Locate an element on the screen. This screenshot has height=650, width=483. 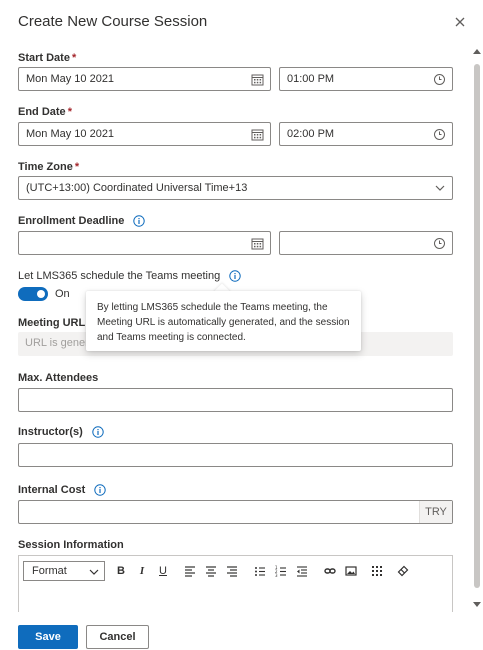
italic-button: I is located at coordinates (142, 571).